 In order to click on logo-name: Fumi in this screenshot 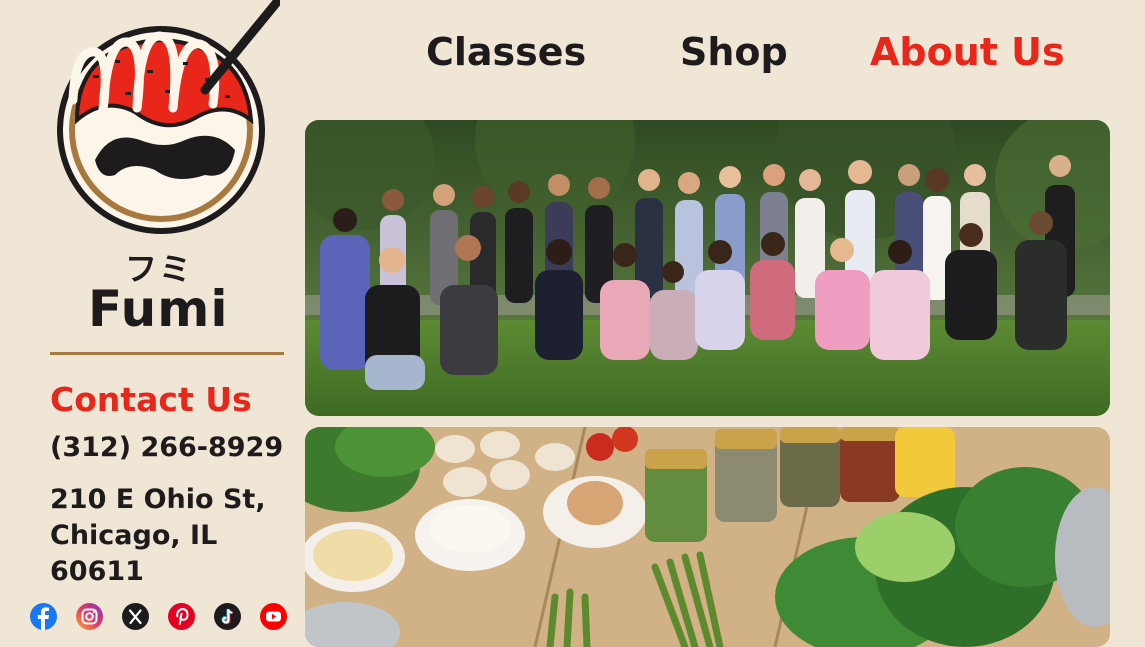, I will do `click(158, 309)`.